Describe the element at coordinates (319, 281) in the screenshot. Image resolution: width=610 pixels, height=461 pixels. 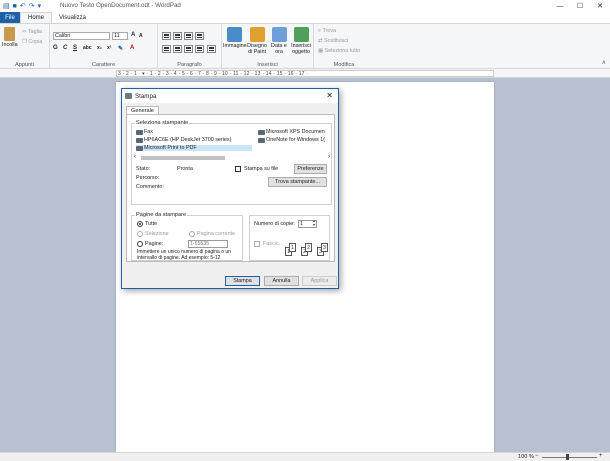
I see `apply-button: Applica` at that location.